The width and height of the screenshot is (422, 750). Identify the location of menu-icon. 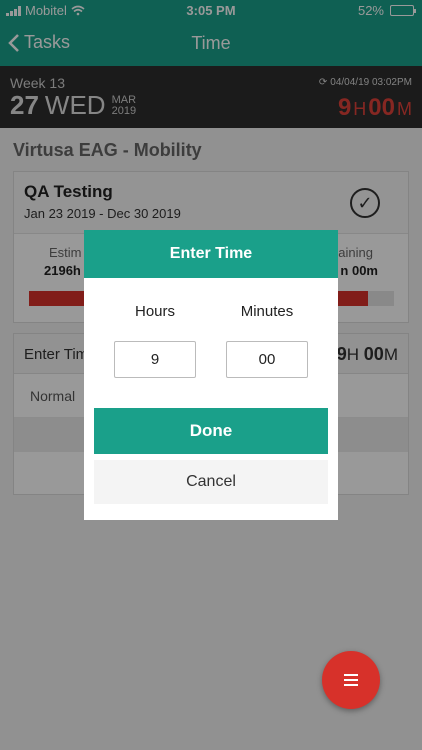
(351, 680).